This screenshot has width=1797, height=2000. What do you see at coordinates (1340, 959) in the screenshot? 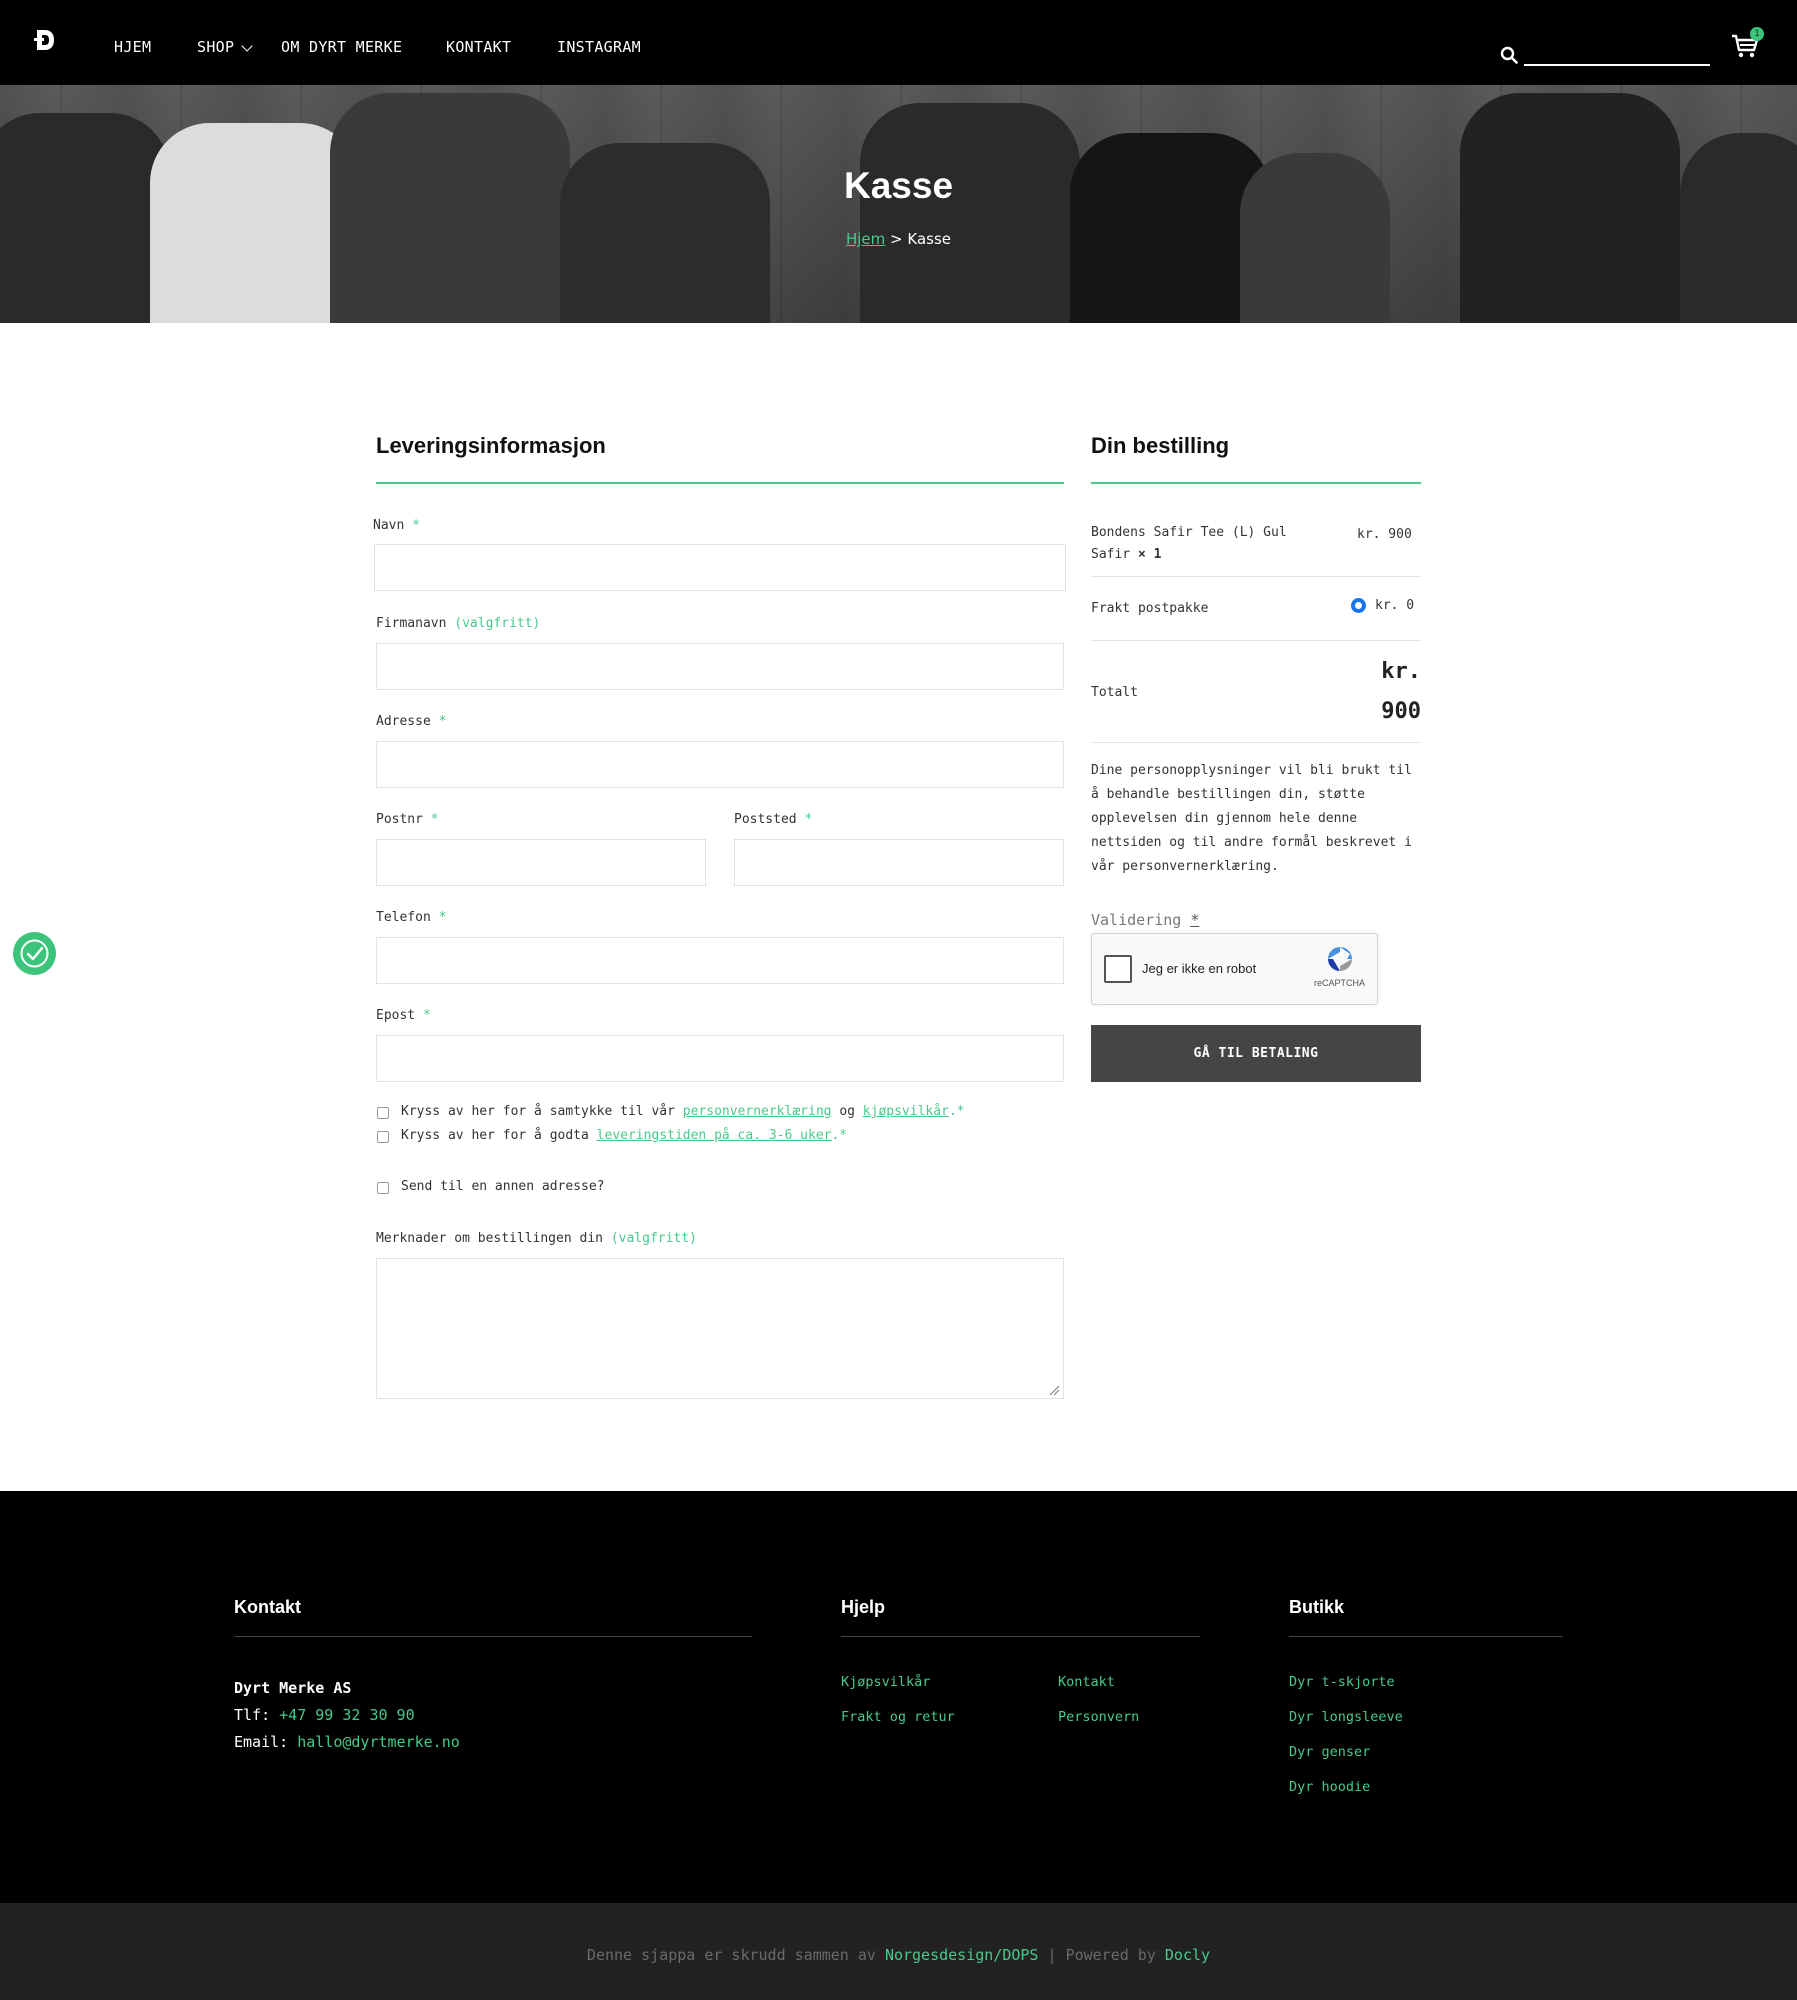
I see `recaptcha-logo-icon` at bounding box center [1340, 959].